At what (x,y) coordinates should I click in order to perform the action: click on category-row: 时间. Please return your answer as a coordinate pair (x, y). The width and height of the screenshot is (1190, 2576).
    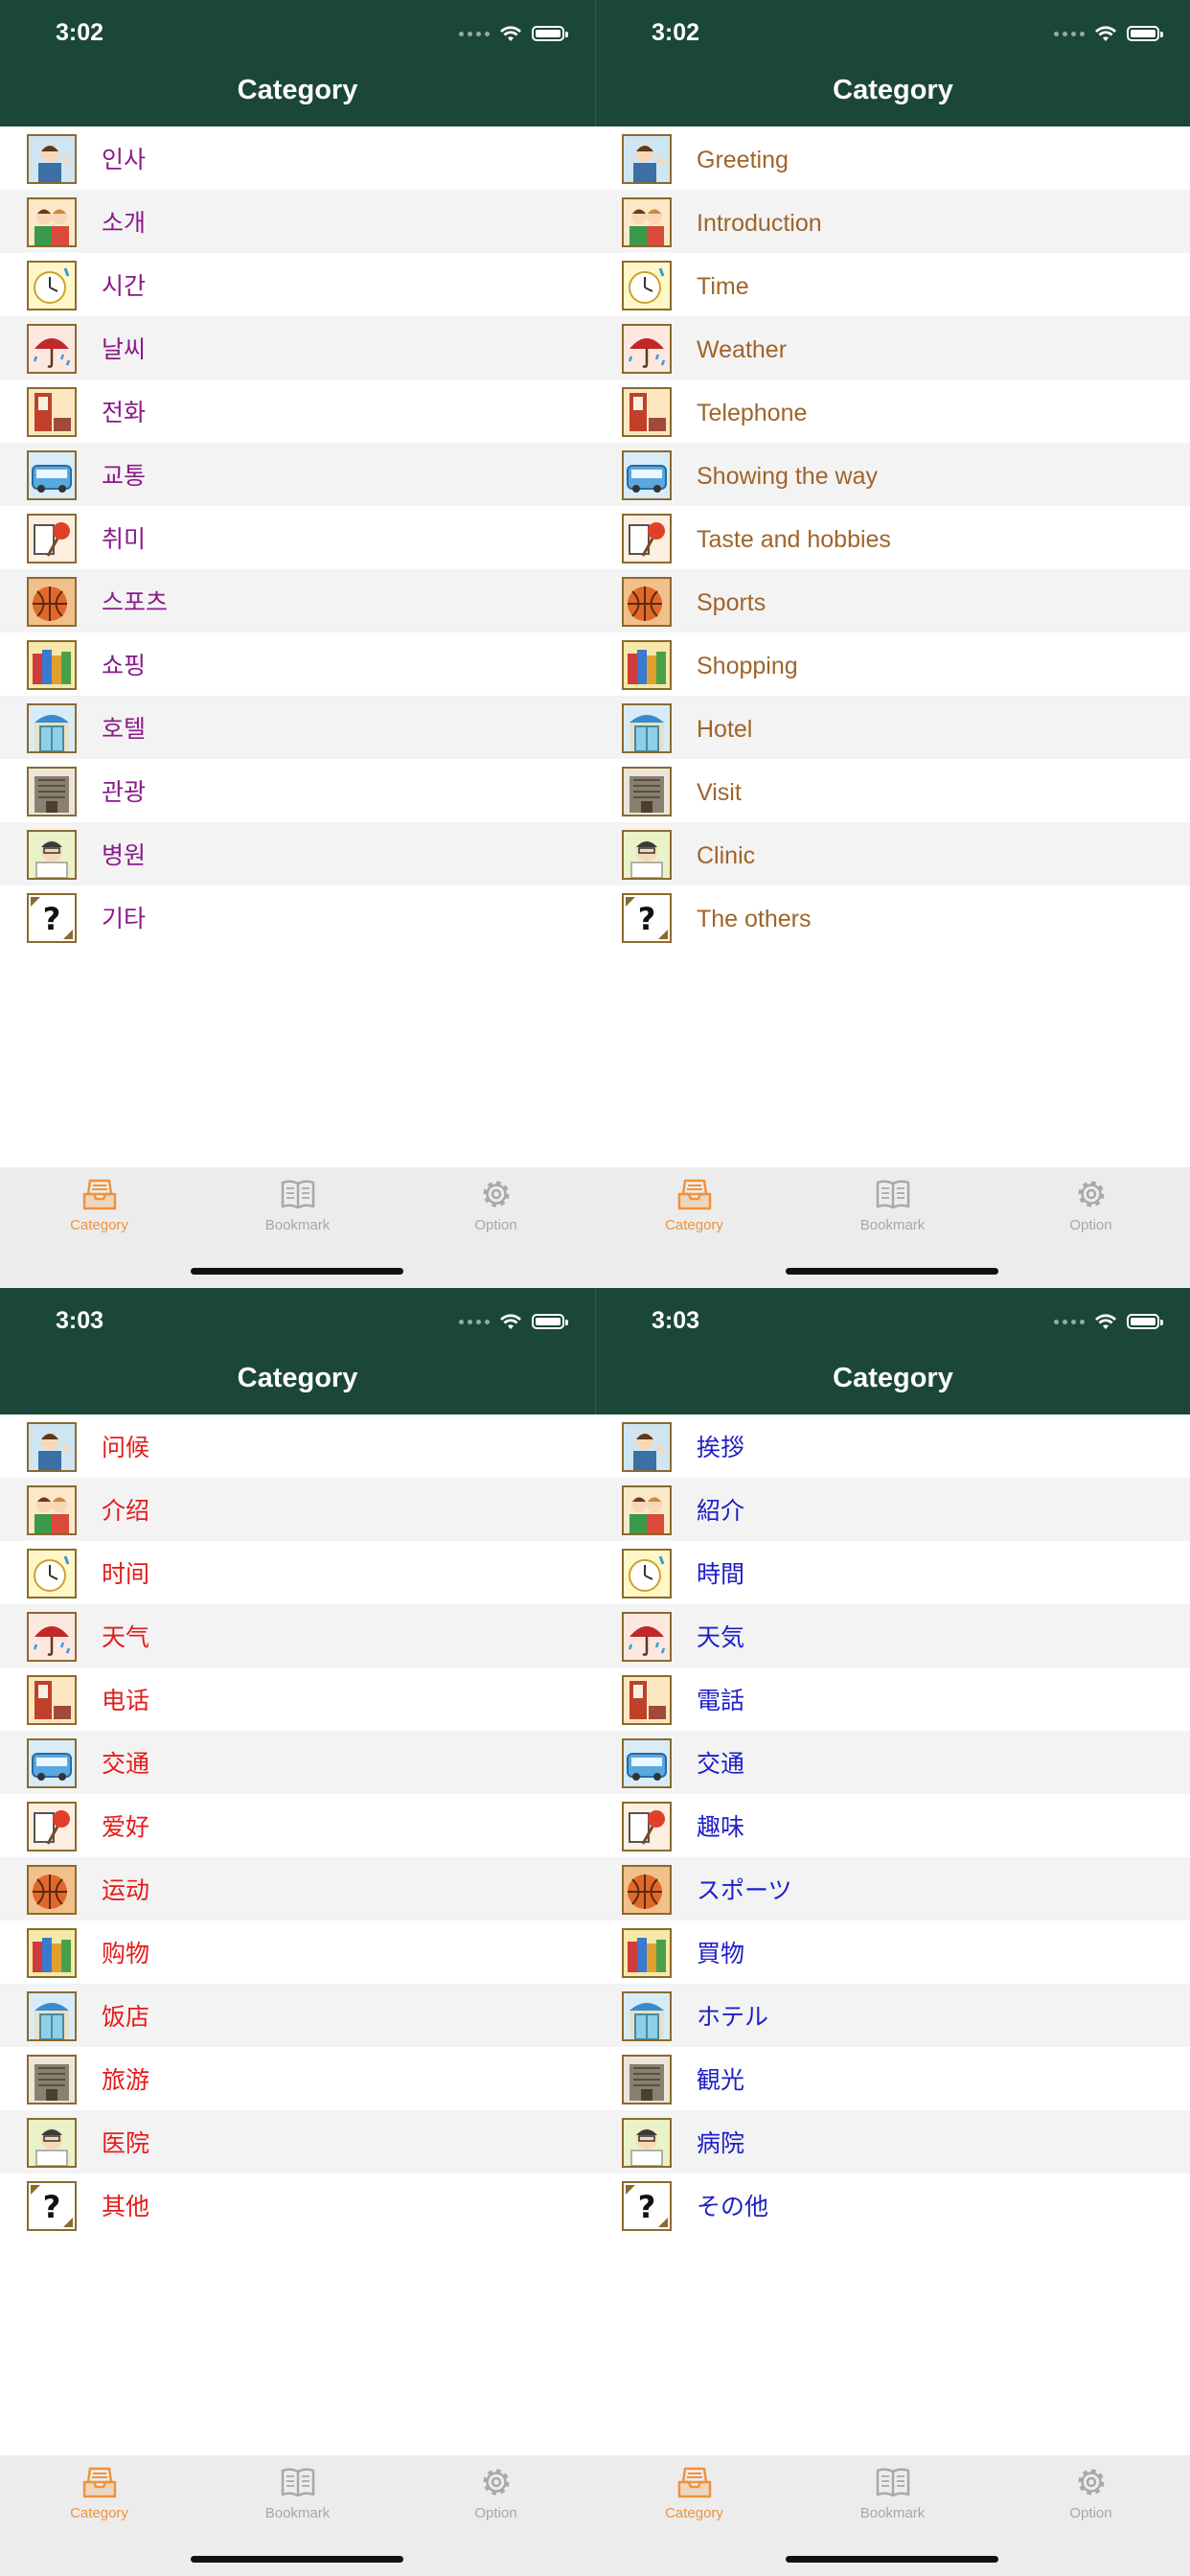
    Looking at the image, I should click on (297, 1572).